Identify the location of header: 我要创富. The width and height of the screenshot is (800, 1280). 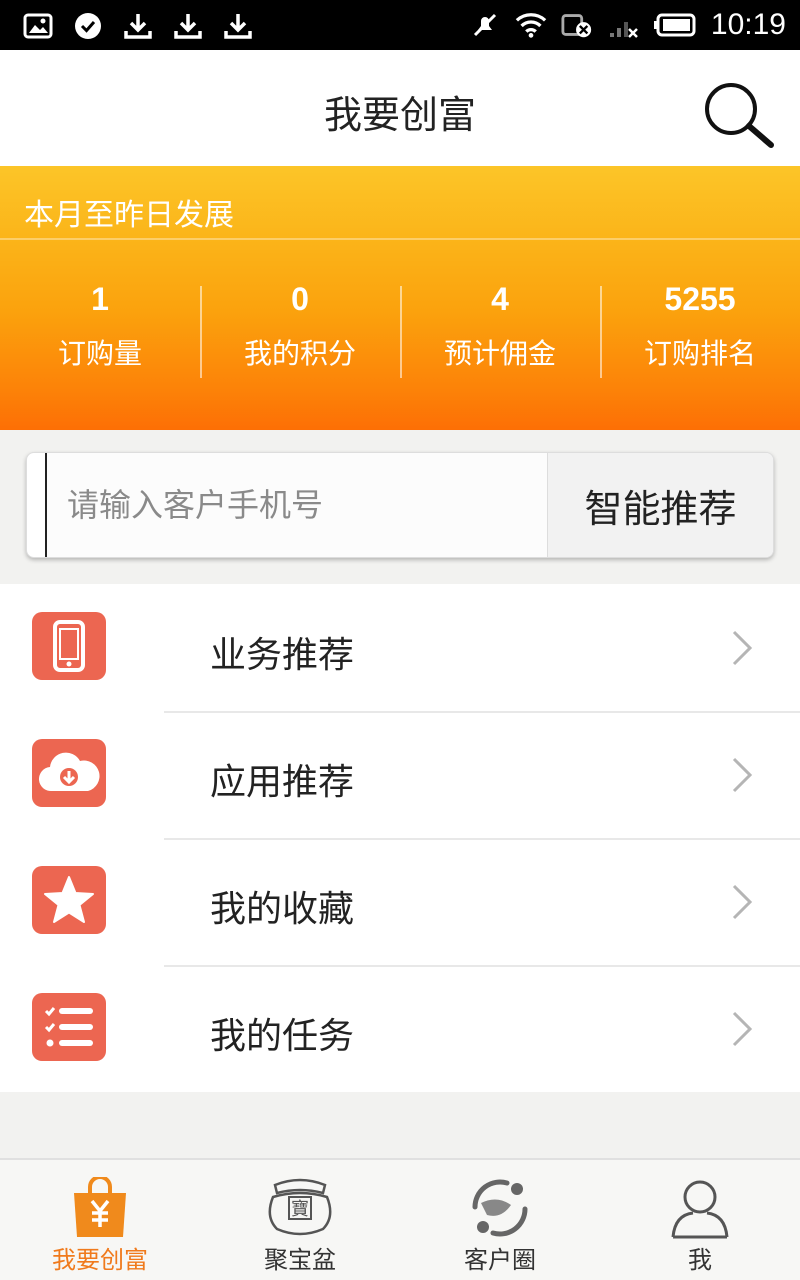
(400, 108).